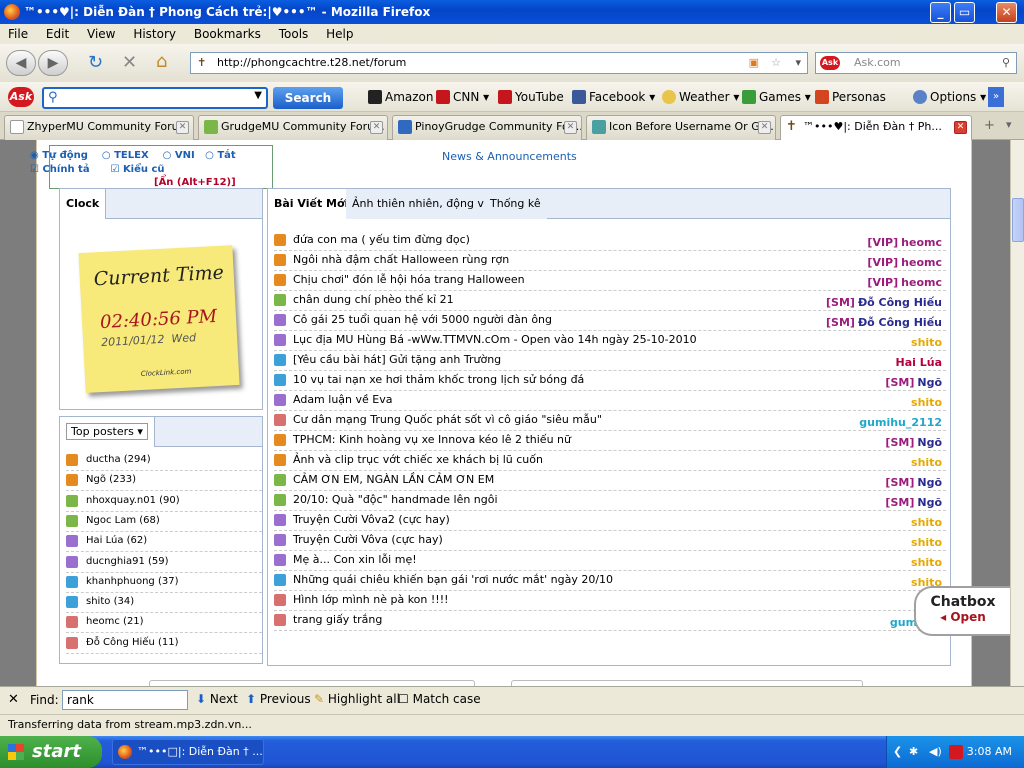 This screenshot has height=768, width=1024. What do you see at coordinates (368, 539) in the screenshot?
I see `topic-title: Truyện Cười Vôva (cực hay)` at bounding box center [368, 539].